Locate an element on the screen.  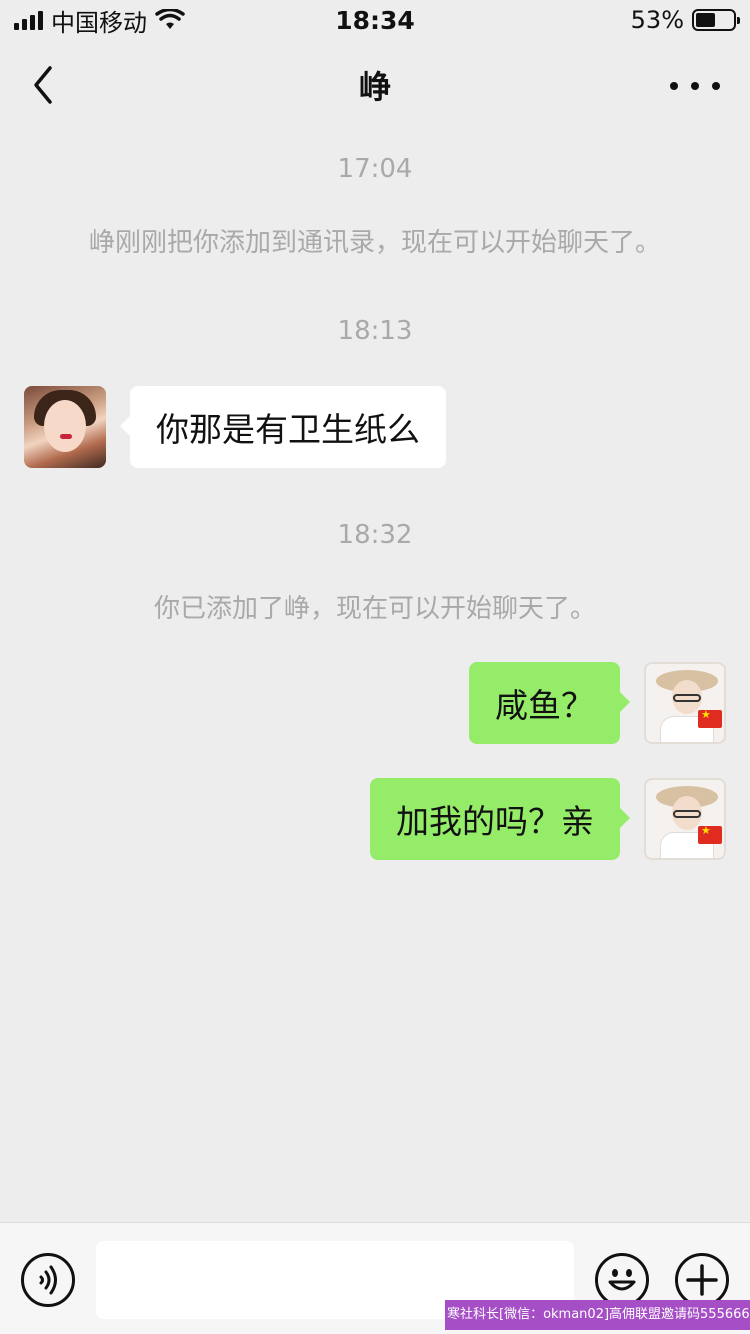
avatar-lips is located at coordinates (66, 436).